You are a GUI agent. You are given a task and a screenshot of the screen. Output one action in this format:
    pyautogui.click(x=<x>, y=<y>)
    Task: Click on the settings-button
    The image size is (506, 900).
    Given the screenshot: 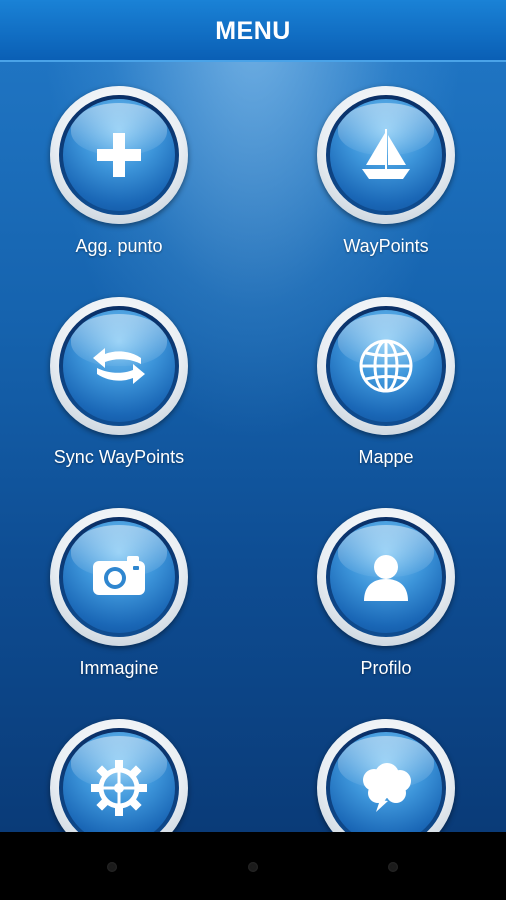 What is the action you would take?
    pyautogui.click(x=119, y=775)
    